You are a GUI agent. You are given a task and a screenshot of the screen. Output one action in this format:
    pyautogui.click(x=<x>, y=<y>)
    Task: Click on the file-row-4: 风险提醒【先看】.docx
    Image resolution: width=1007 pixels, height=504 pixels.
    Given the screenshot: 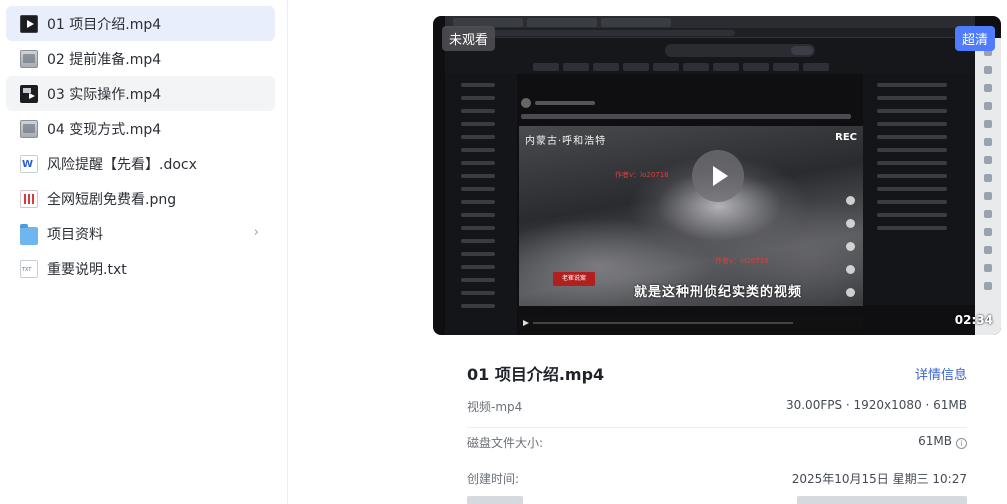 What is the action you would take?
    pyautogui.click(x=140, y=163)
    